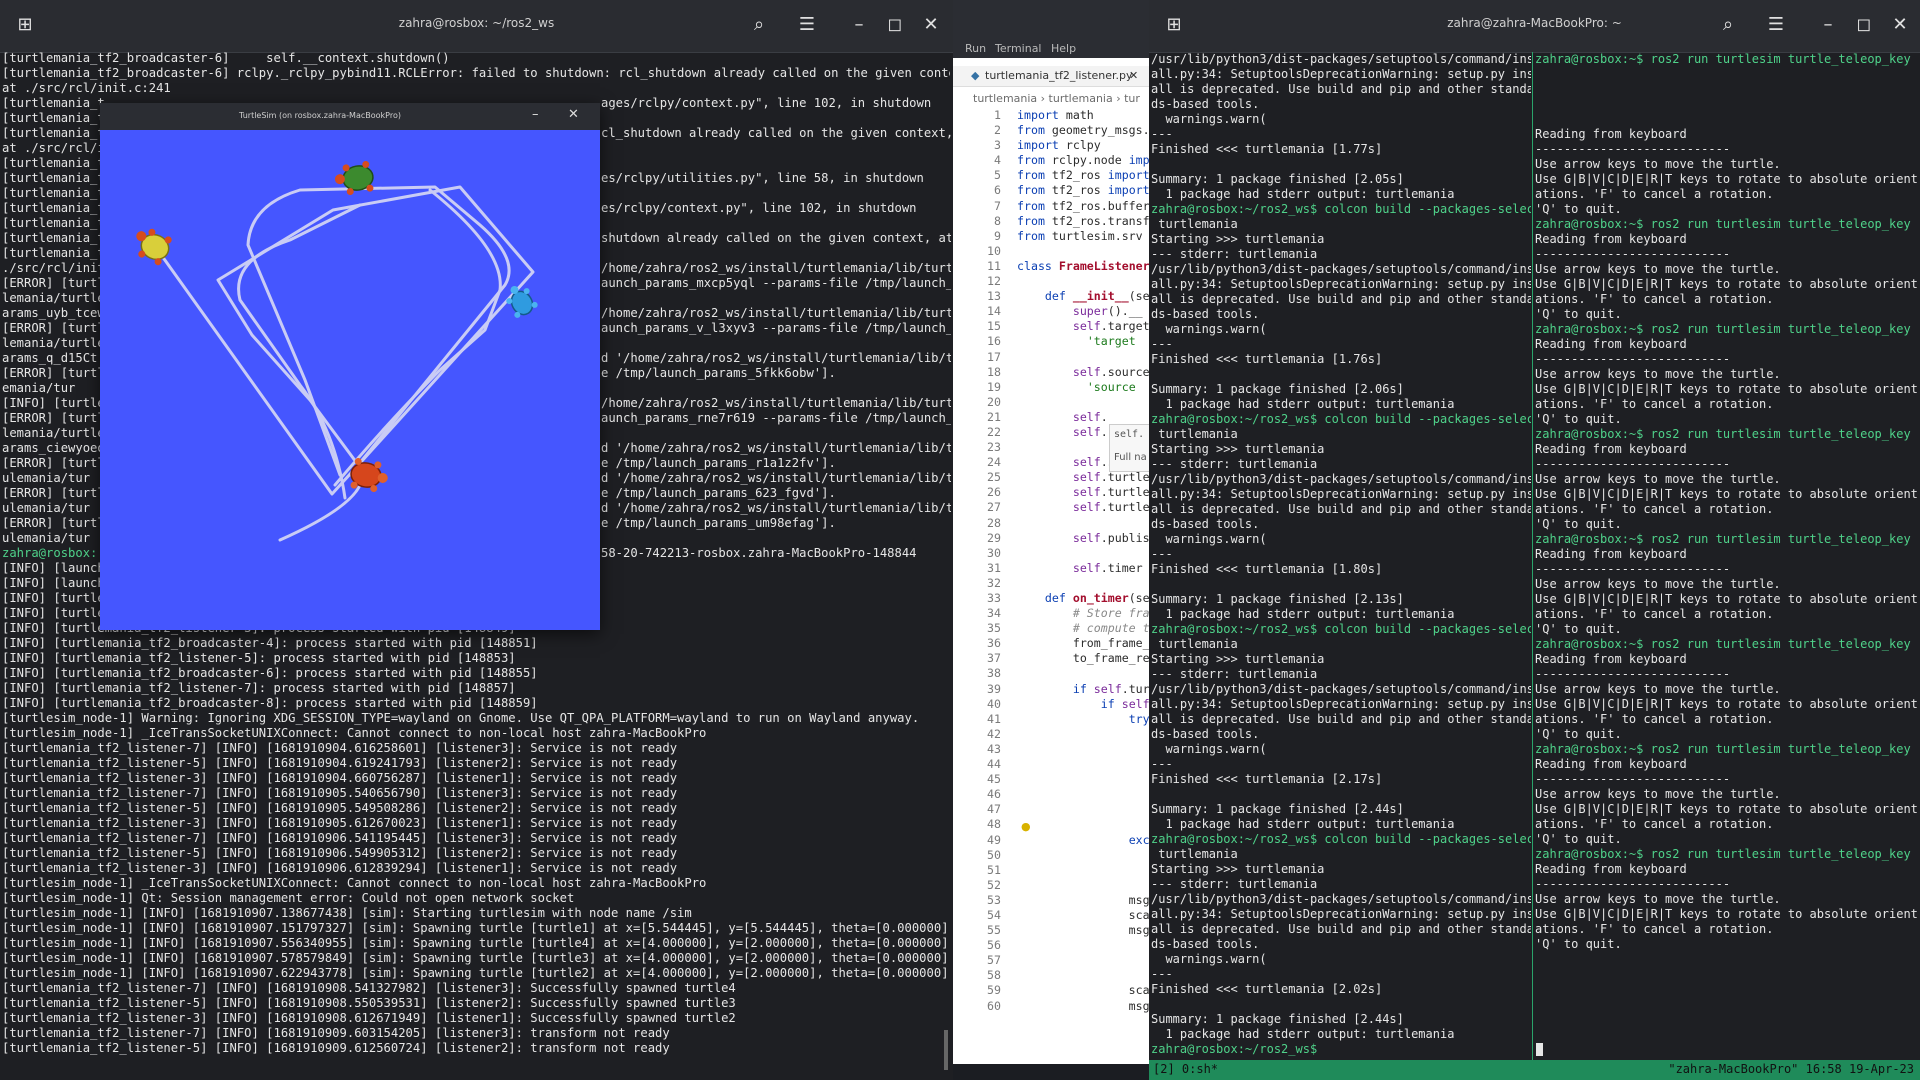 Image resolution: width=1920 pixels, height=1080 pixels. What do you see at coordinates (1532, 556) in the screenshot?
I see `tmux-pane-divider` at bounding box center [1532, 556].